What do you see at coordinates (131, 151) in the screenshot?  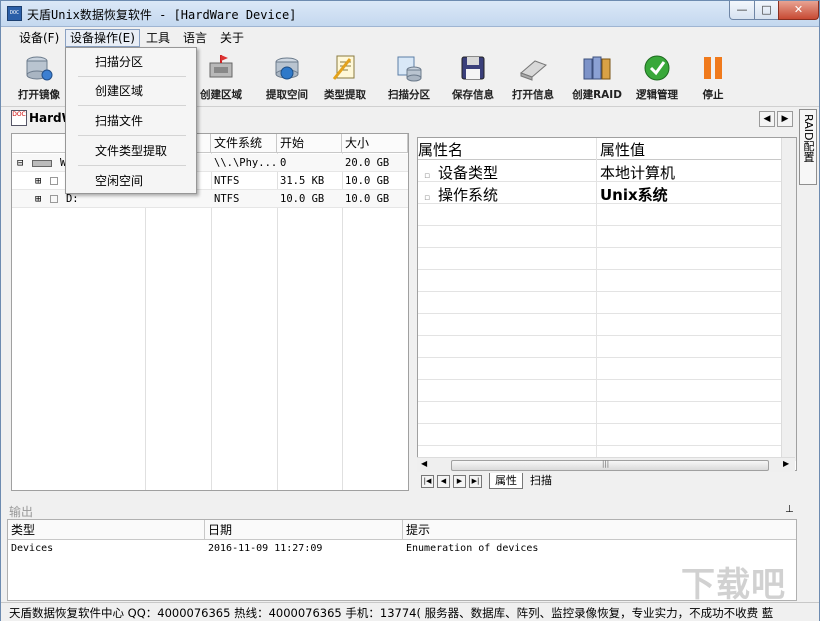 I see `menu-file-type-extract: 文件类型提取` at bounding box center [131, 151].